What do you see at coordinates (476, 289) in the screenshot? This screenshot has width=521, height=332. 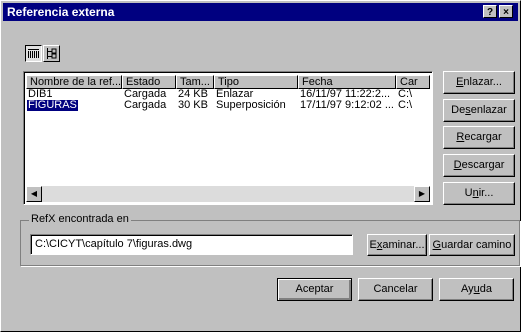 I see `ayuda-button: Ayuda` at bounding box center [476, 289].